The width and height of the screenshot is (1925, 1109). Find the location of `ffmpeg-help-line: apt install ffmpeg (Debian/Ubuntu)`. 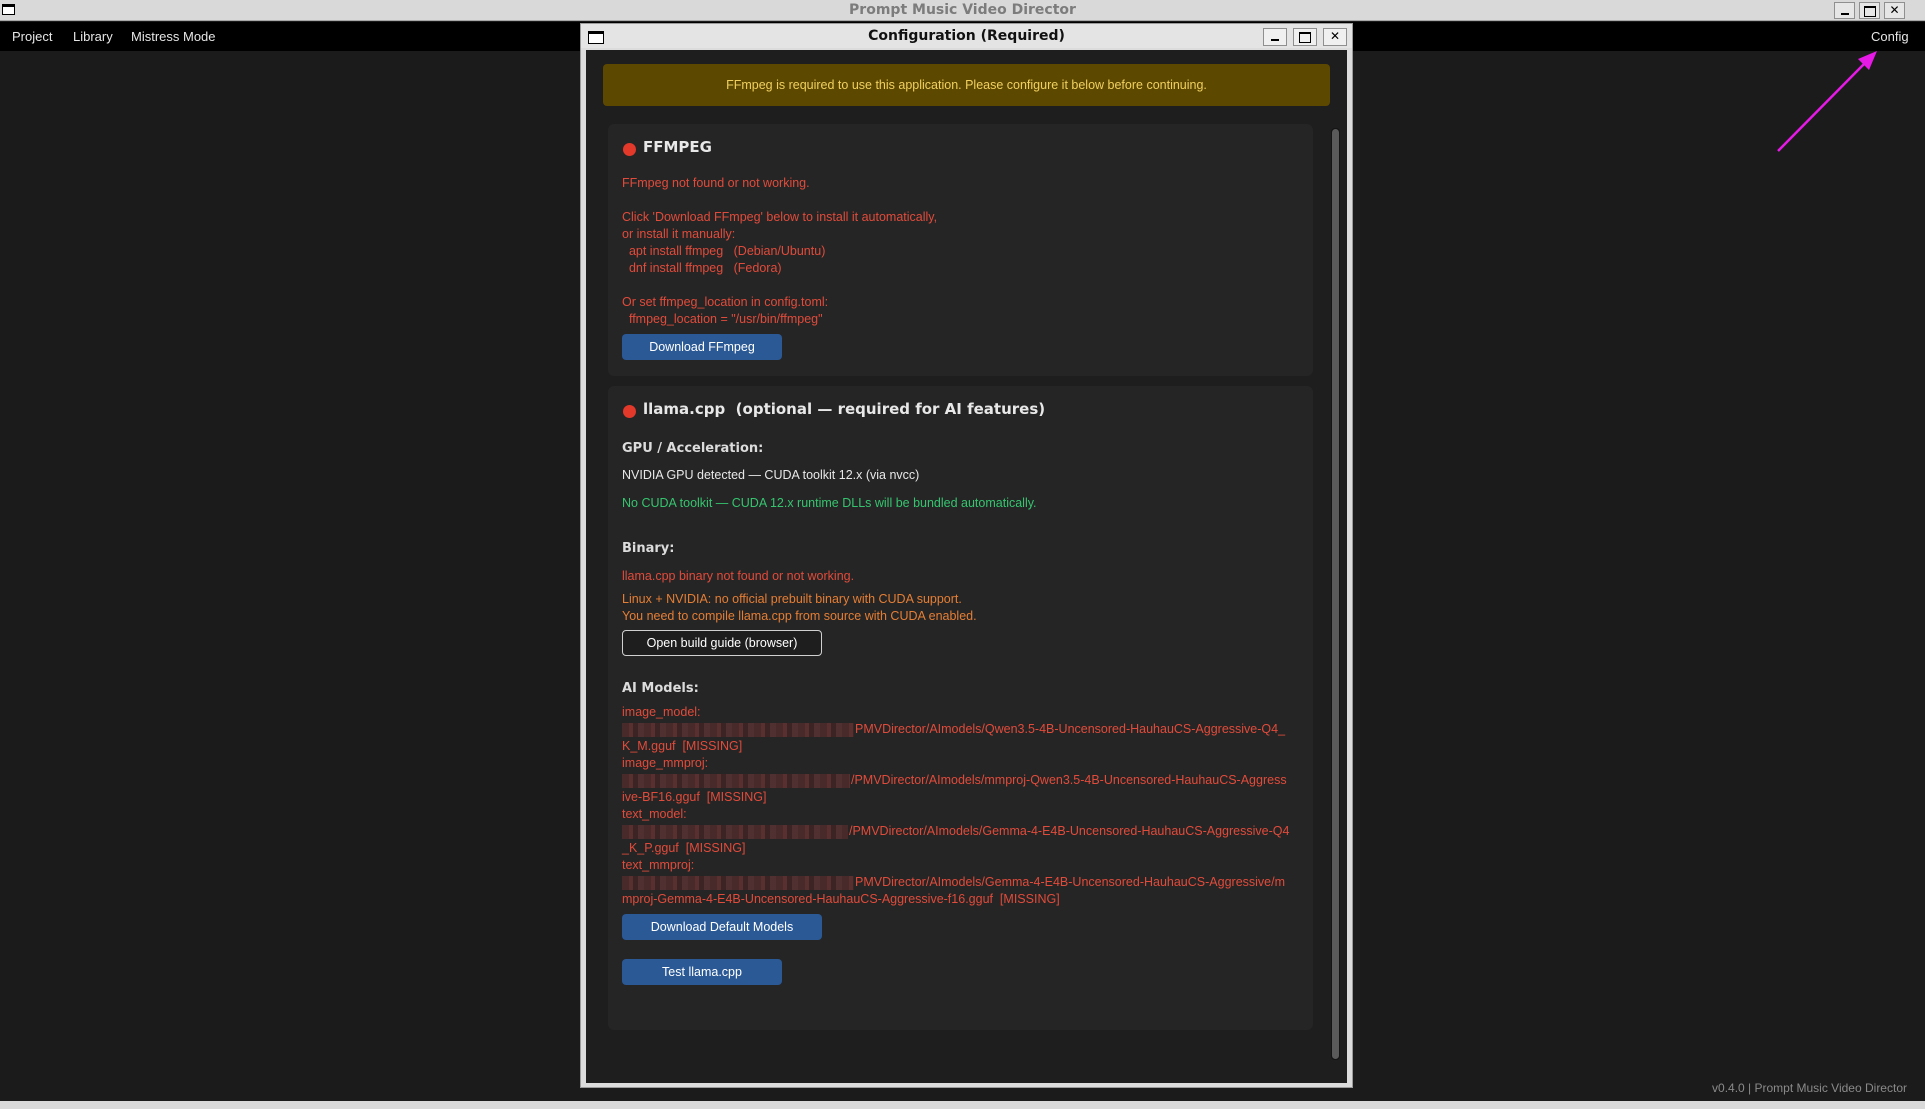

ffmpeg-help-line: apt install ffmpeg (Debian/Ubuntu) is located at coordinates (724, 251).